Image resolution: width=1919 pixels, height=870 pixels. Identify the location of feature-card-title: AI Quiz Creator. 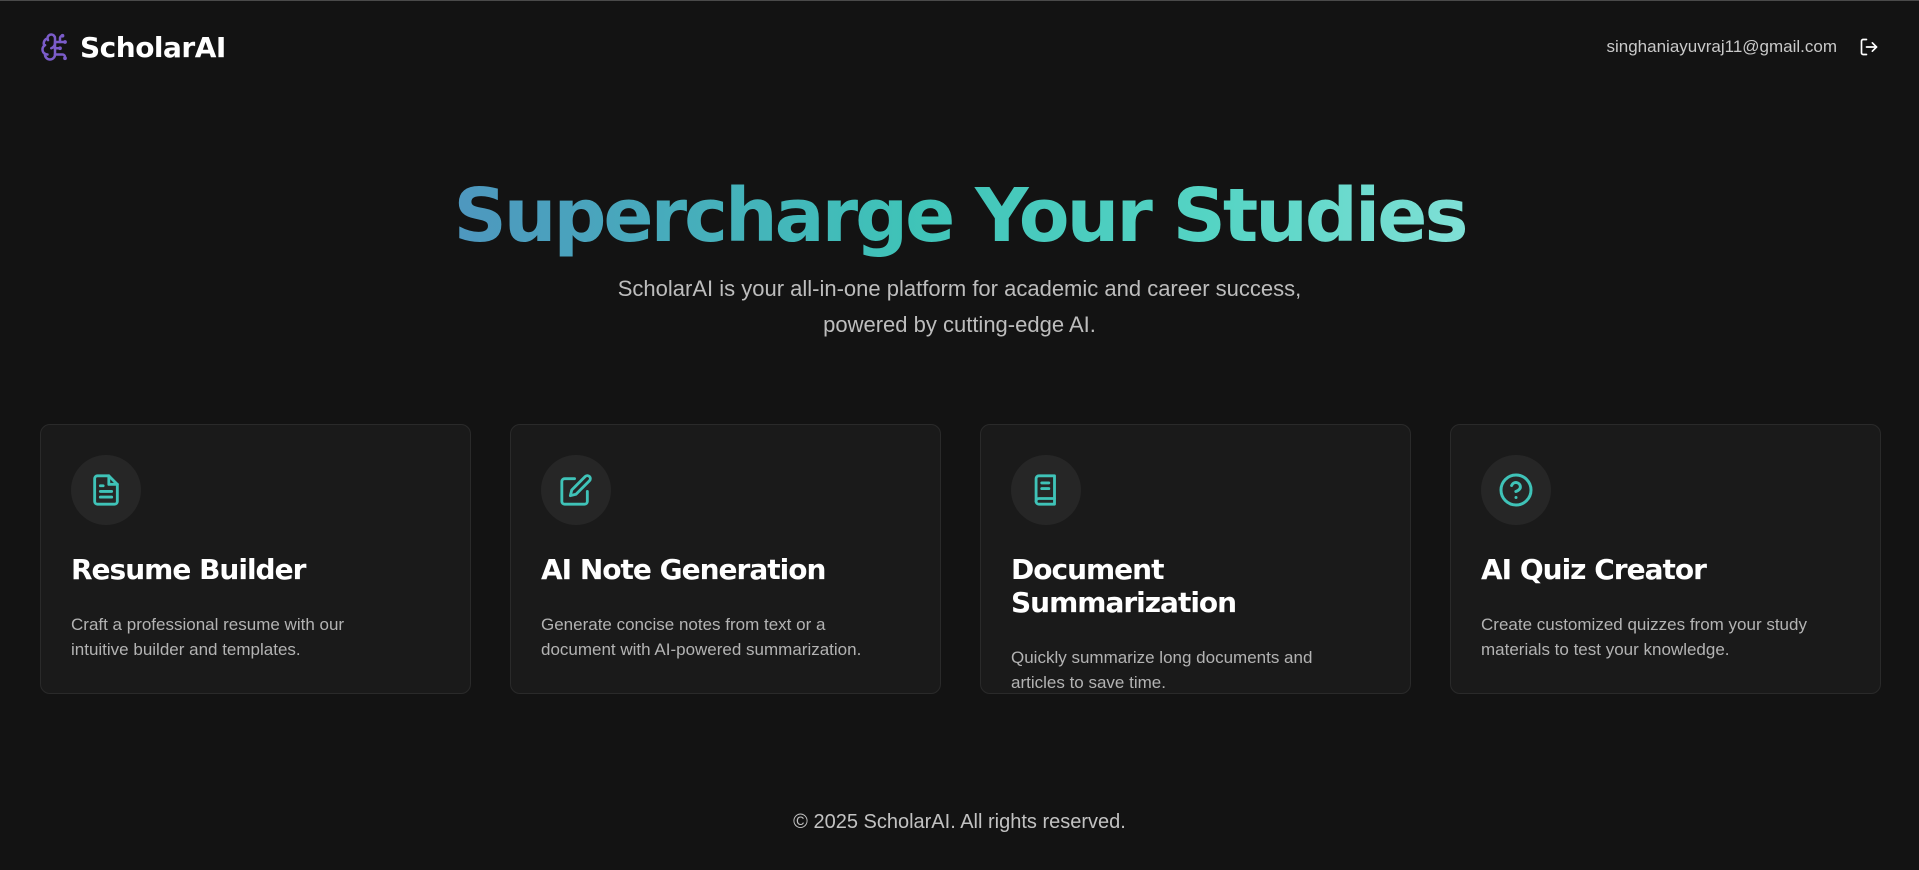
(1594, 569).